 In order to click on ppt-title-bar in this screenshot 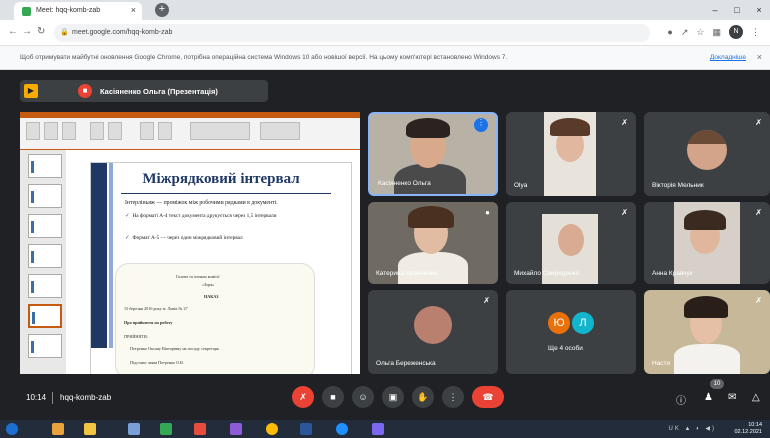, I will do `click(190, 115)`.